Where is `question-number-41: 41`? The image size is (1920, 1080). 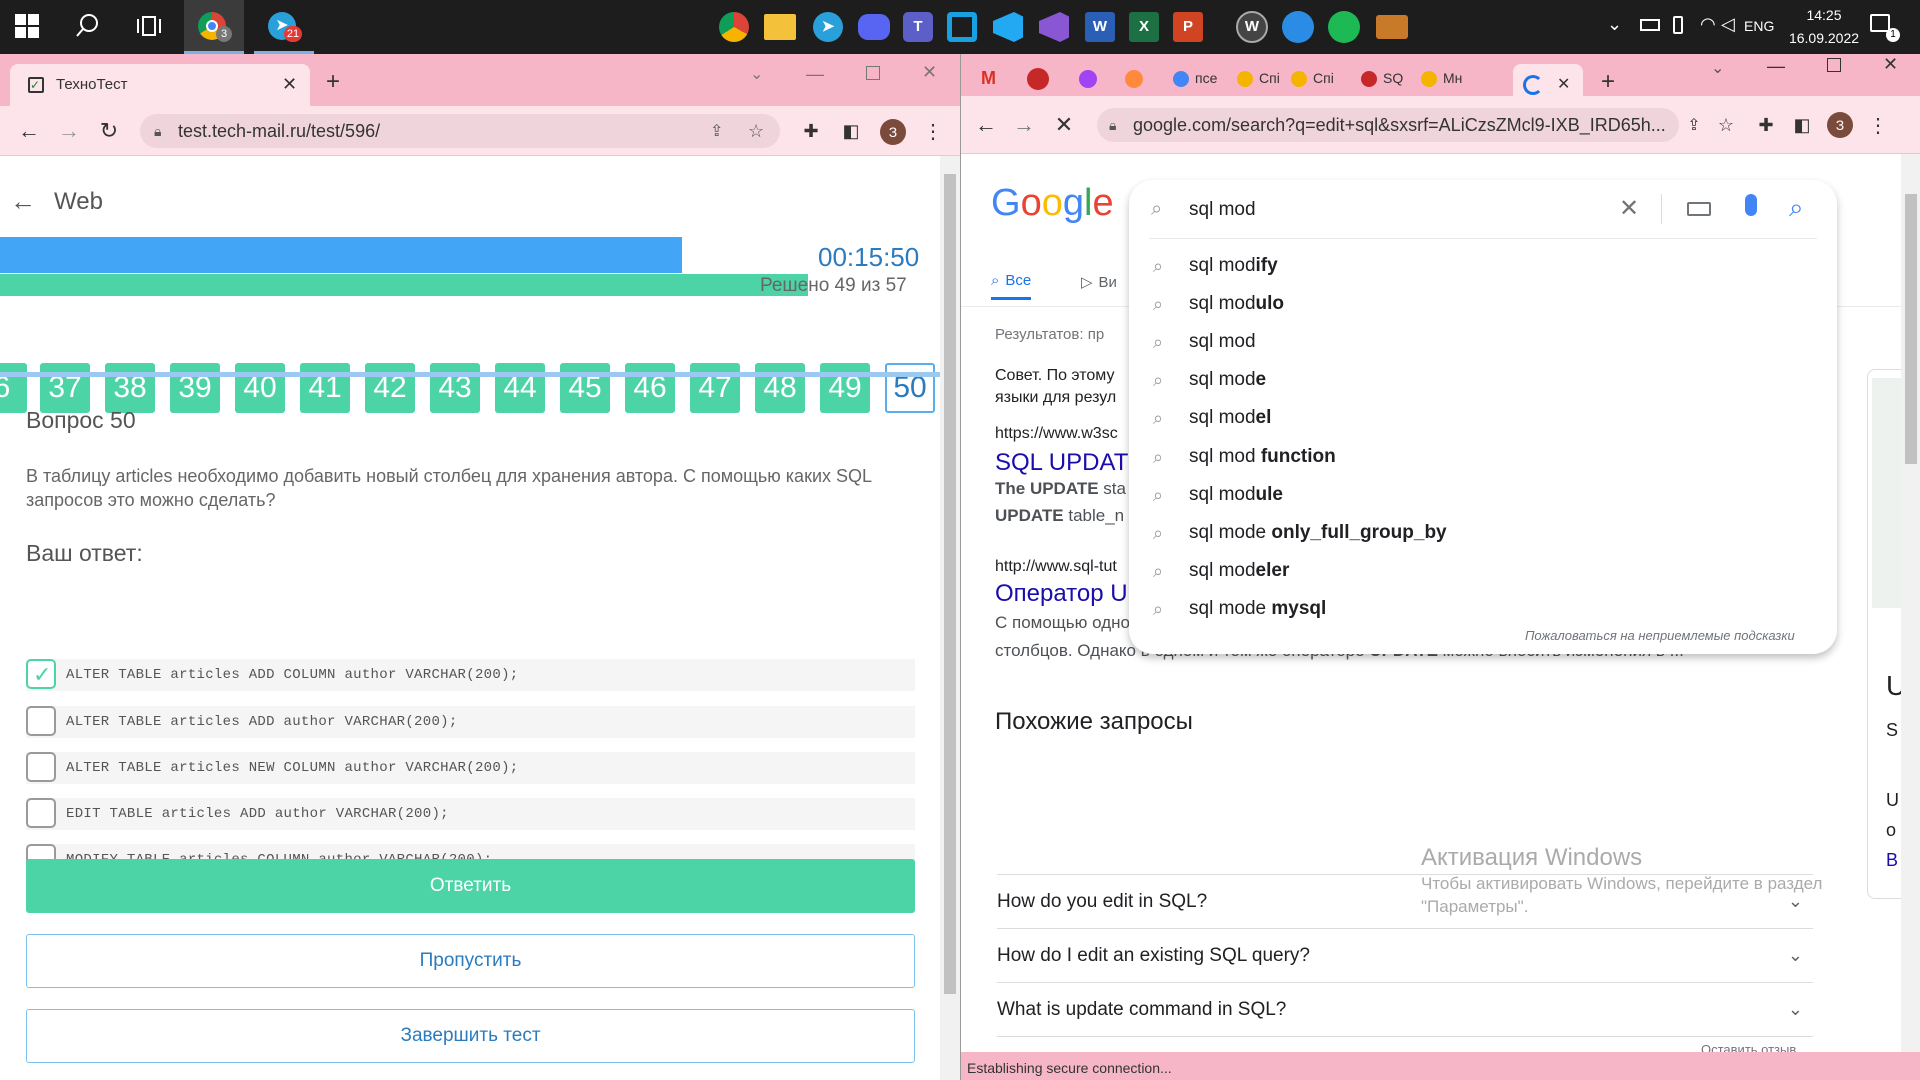 question-number-41: 41 is located at coordinates (325, 388).